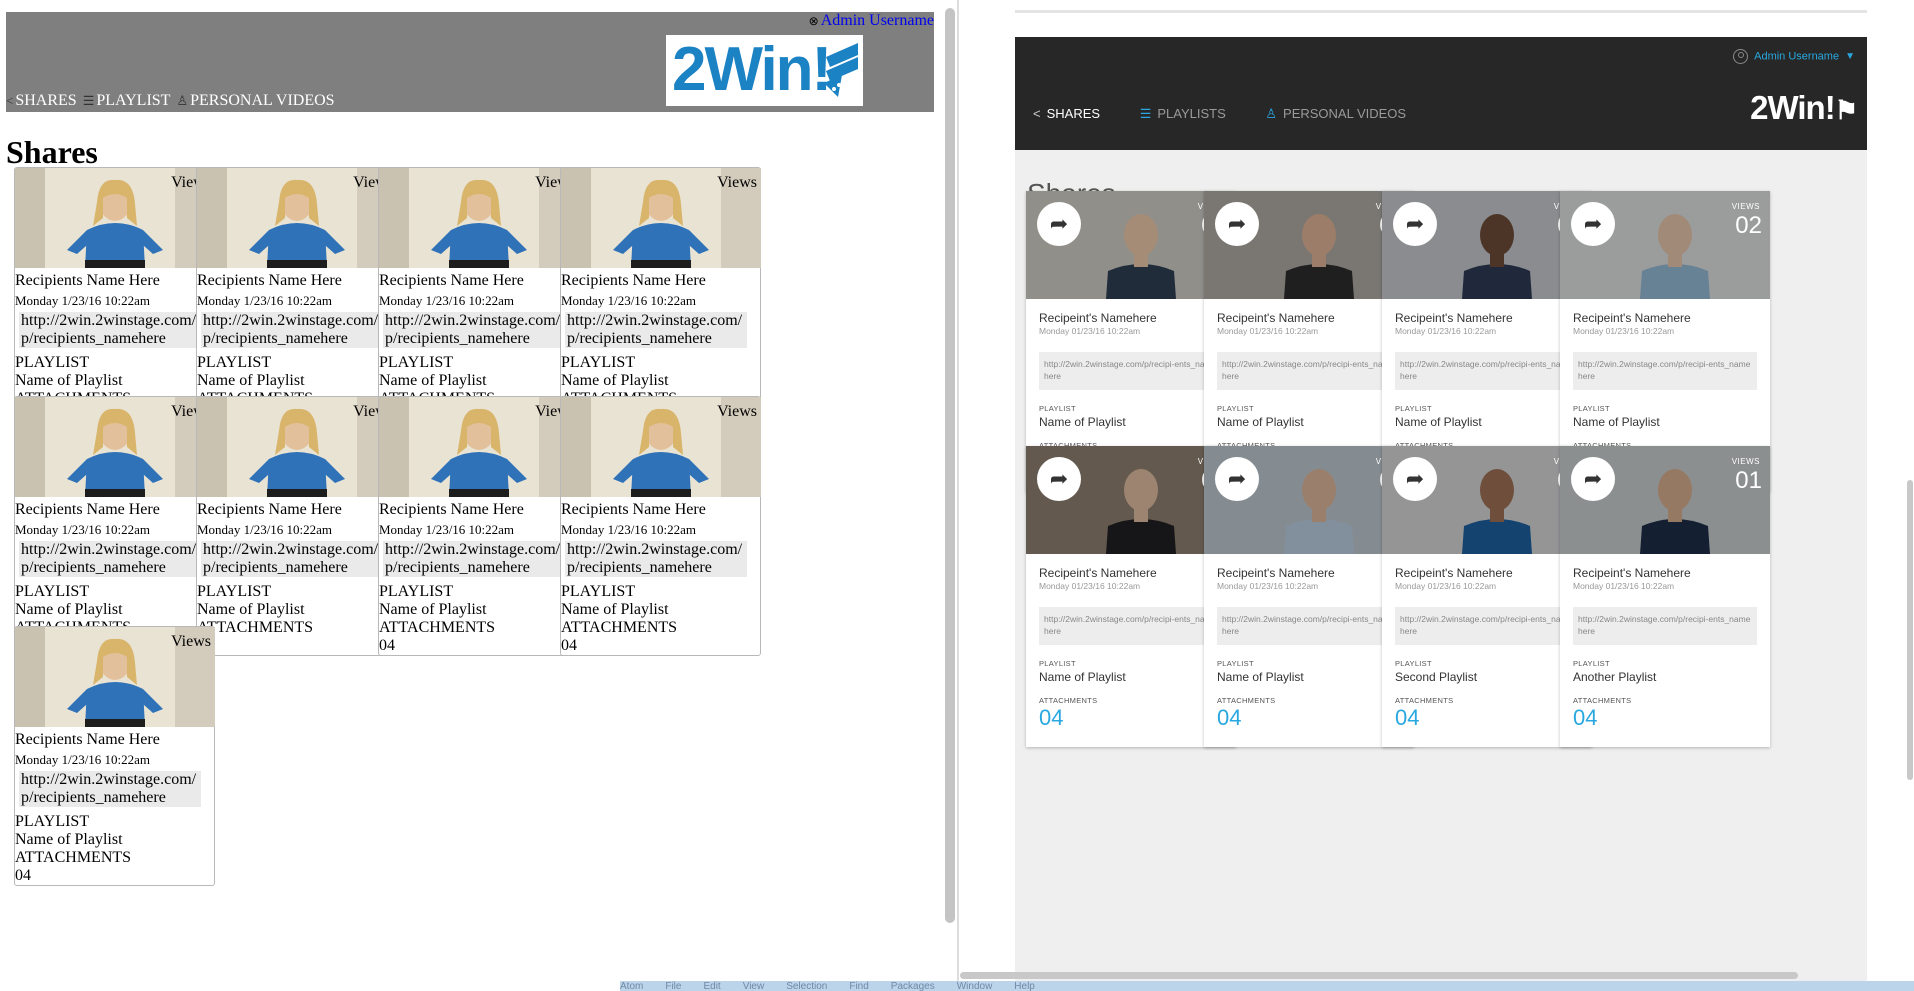 The height and width of the screenshot is (991, 1914). What do you see at coordinates (45, 100) in the screenshot?
I see `nav-shares: SHARES` at bounding box center [45, 100].